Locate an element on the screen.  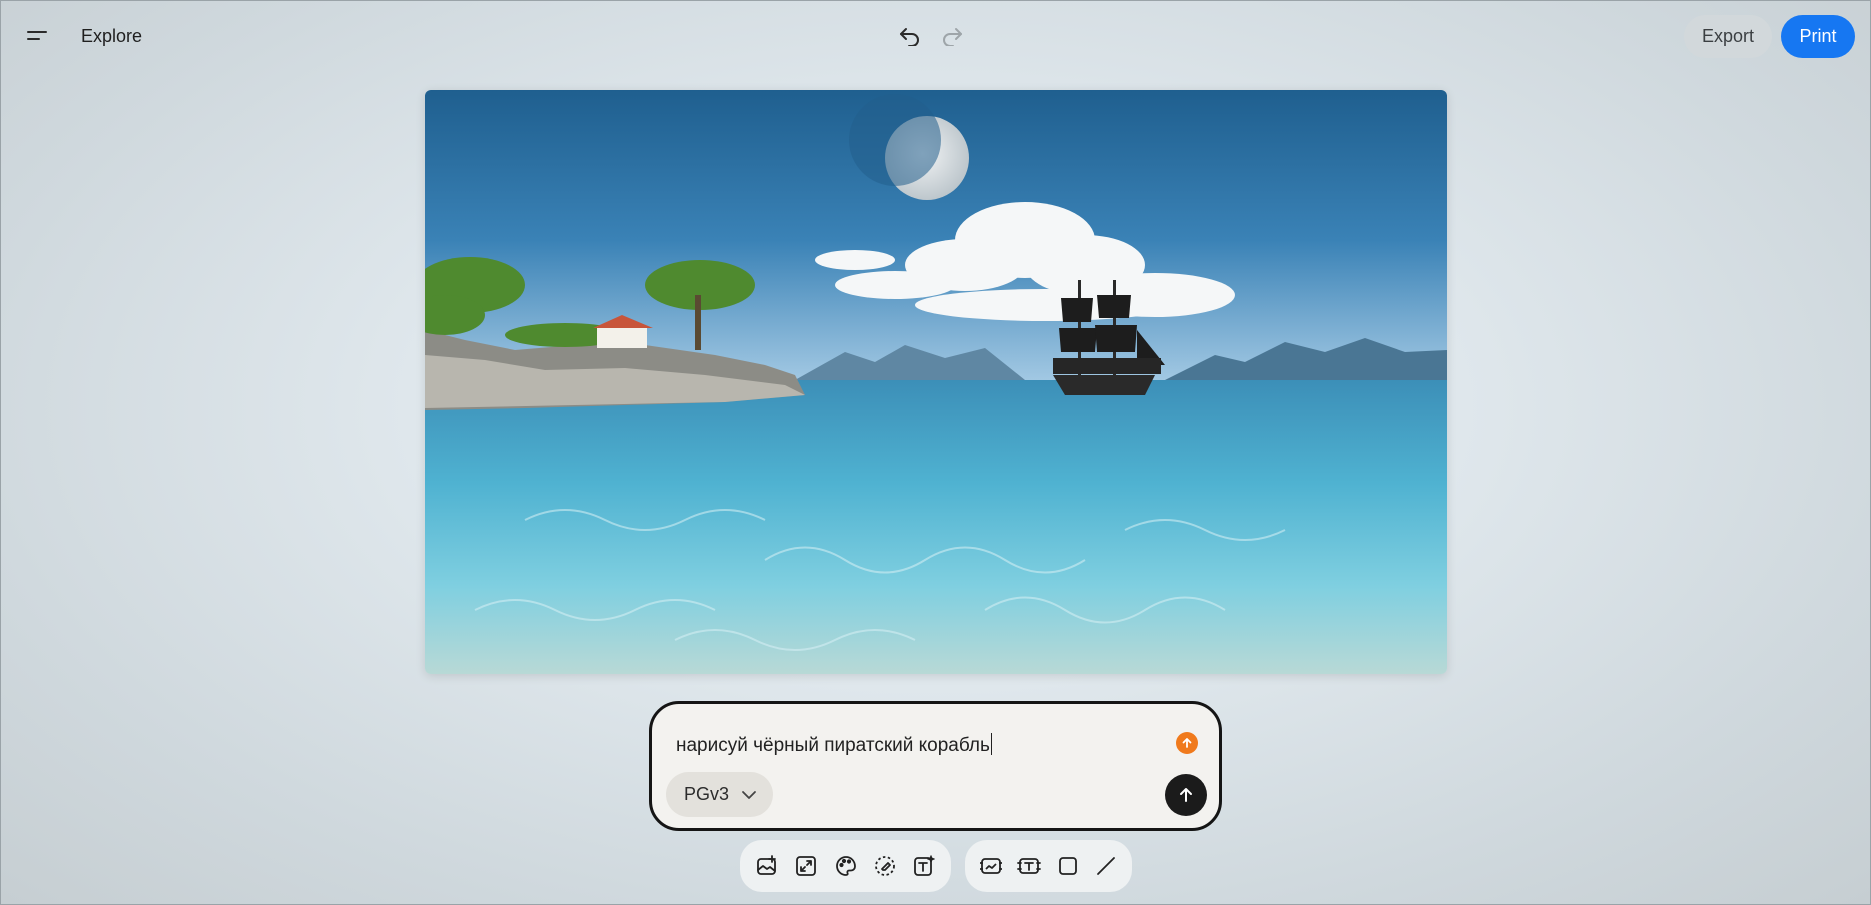
chevron-down-icon is located at coordinates (749, 794).